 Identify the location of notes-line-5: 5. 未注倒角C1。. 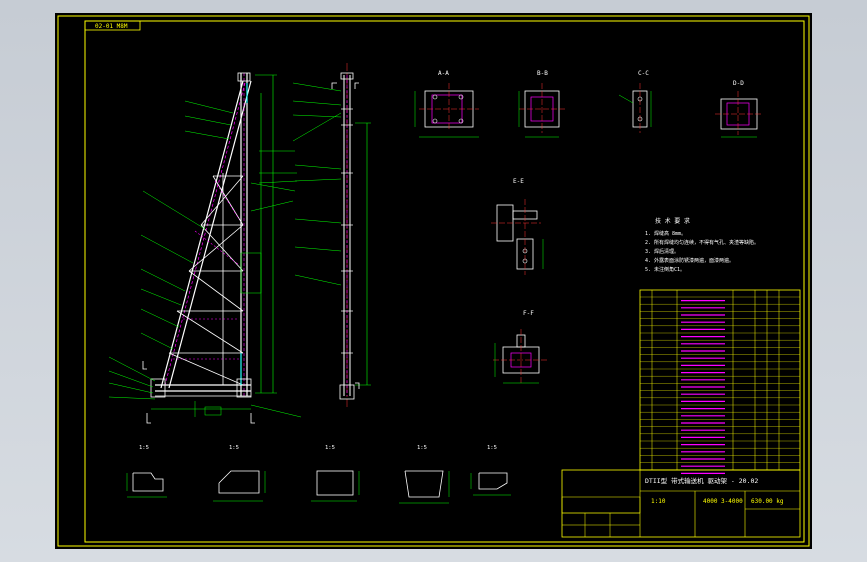
(665, 269).